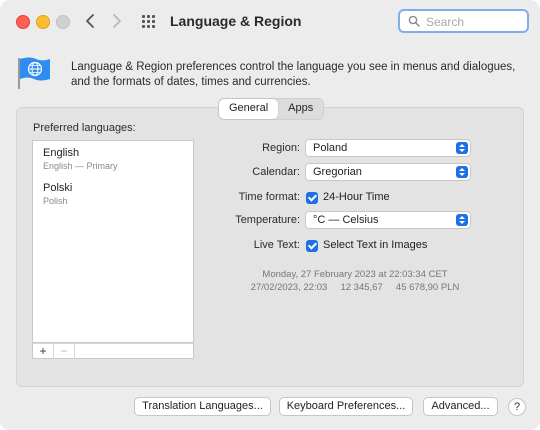 The width and height of the screenshot is (540, 430). Describe the element at coordinates (23, 22) in the screenshot. I see `close-button` at that location.